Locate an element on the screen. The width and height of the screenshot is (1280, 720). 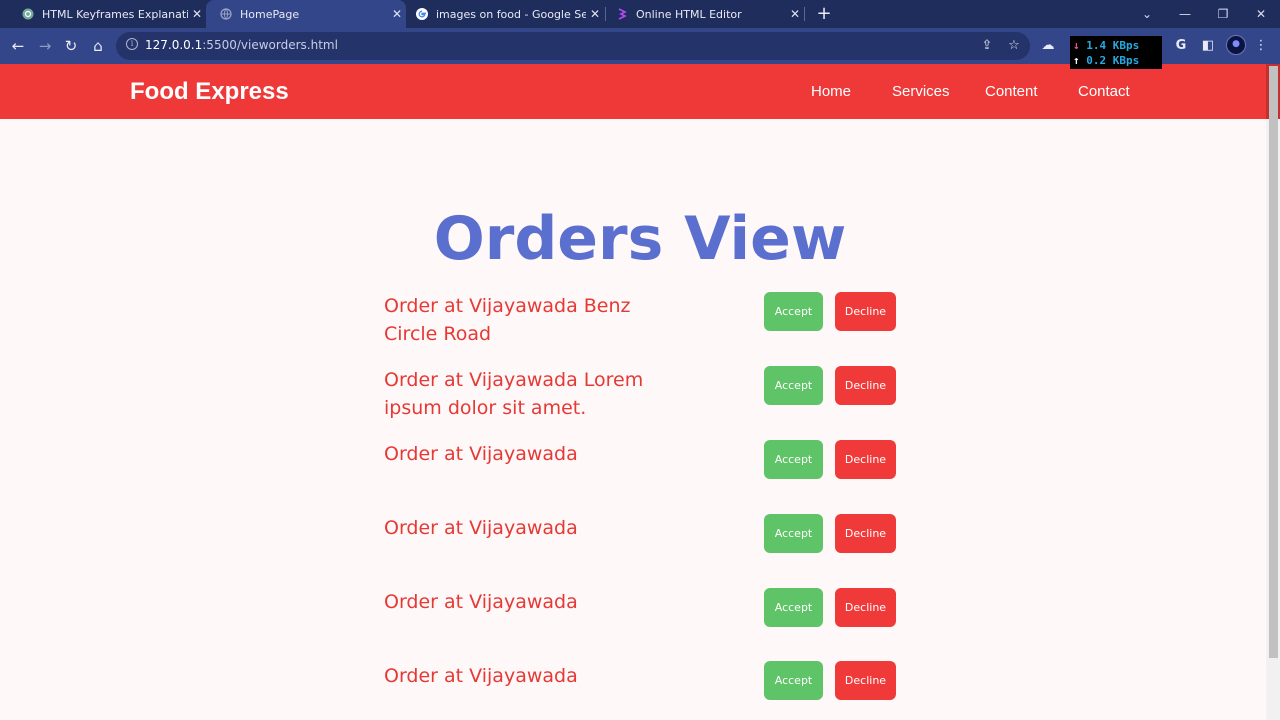
close-window-icon: ✕ is located at coordinates (1261, 14).